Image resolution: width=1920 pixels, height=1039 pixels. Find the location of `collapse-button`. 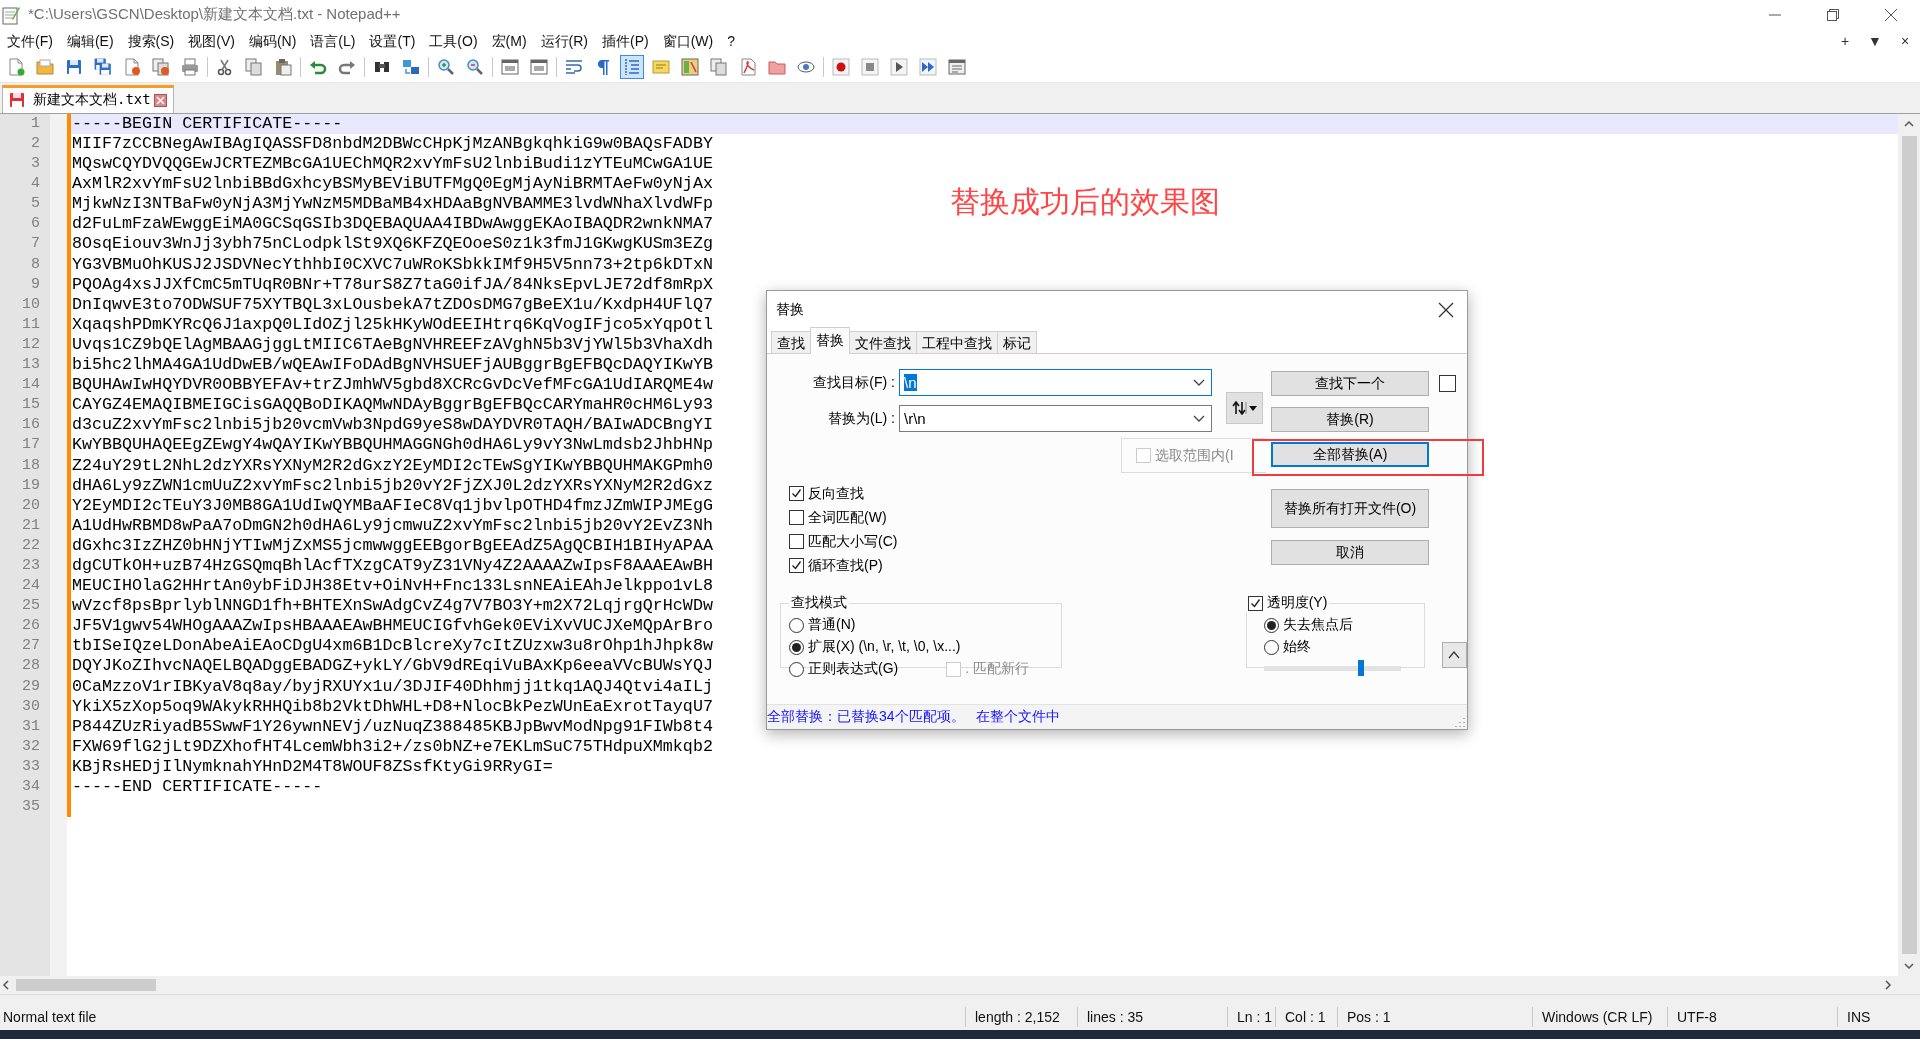

collapse-button is located at coordinates (1454, 655).